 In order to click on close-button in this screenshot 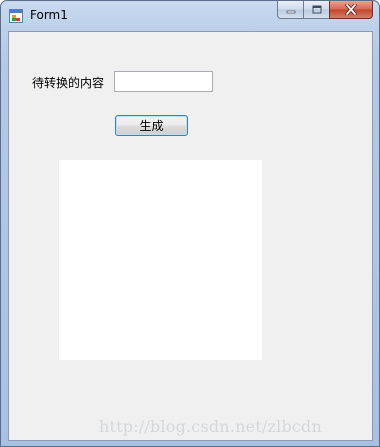, I will do `click(351, 10)`.